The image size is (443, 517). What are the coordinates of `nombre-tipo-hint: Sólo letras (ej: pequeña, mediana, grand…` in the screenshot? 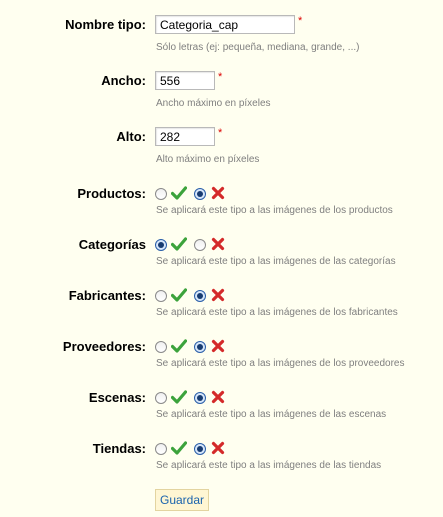 It's located at (258, 47).